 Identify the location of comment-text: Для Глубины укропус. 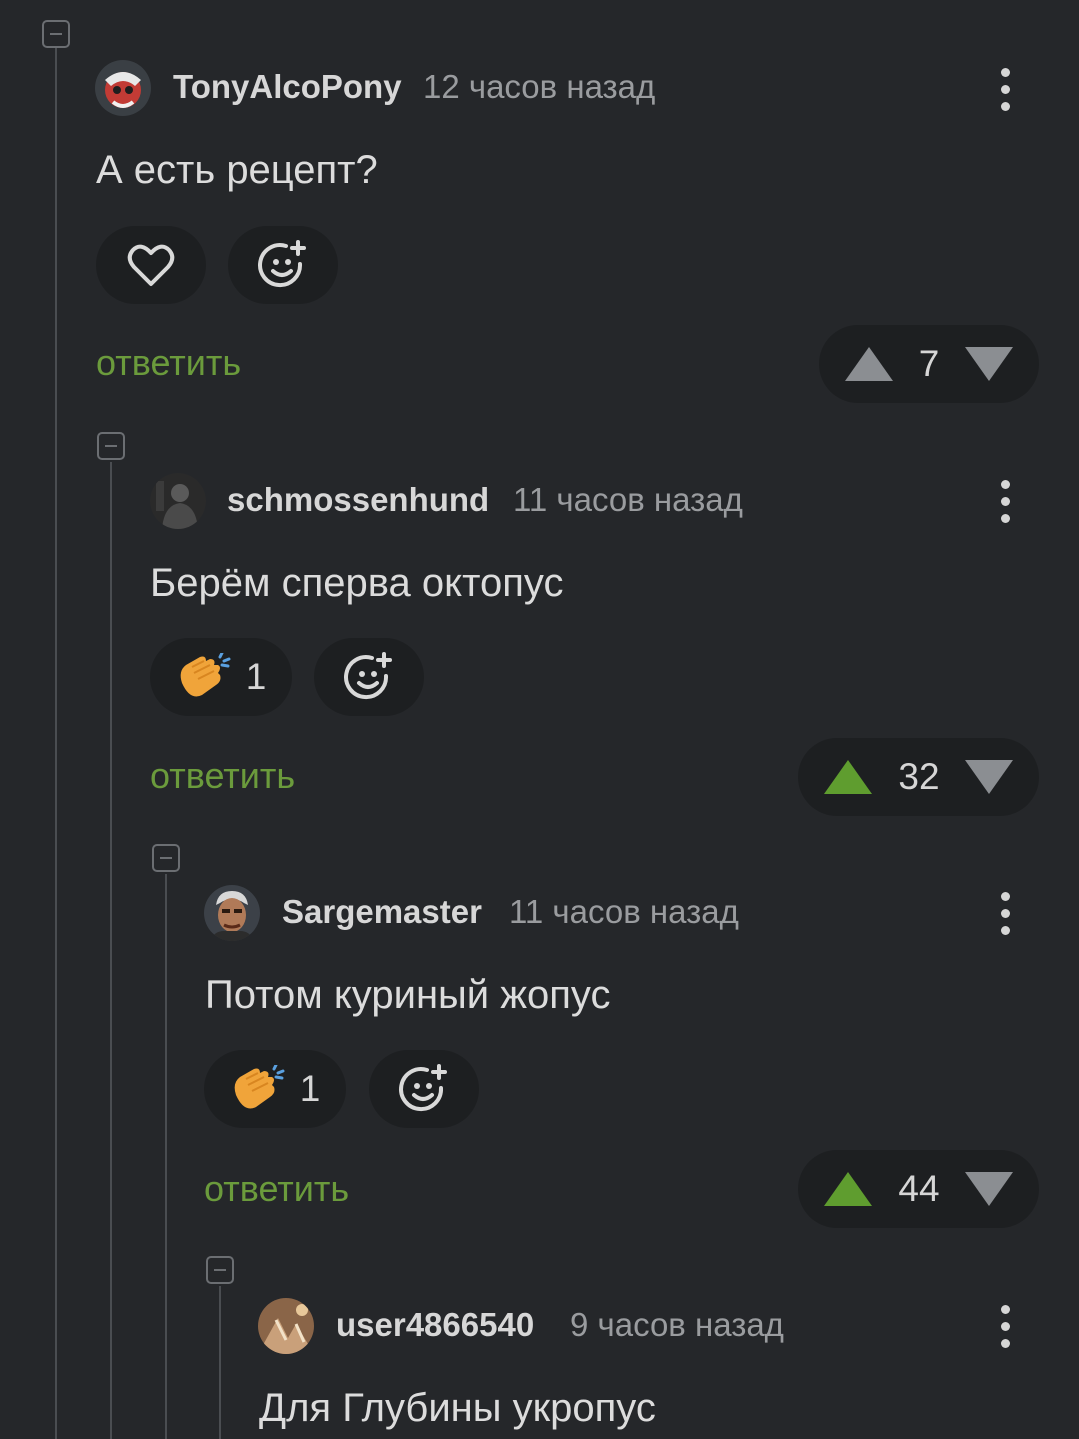
(457, 1408).